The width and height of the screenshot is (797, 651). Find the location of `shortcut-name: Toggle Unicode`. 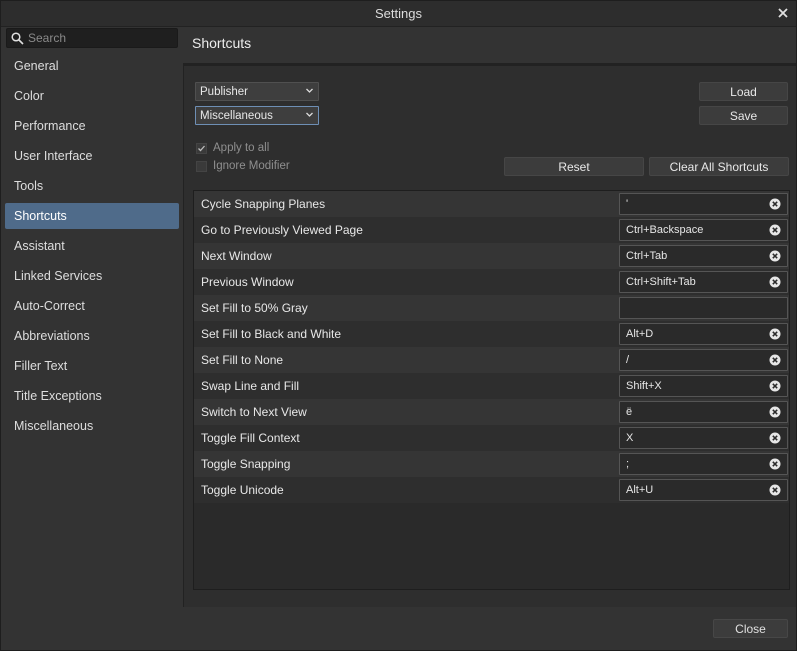

shortcut-name: Toggle Unicode is located at coordinates (242, 490).